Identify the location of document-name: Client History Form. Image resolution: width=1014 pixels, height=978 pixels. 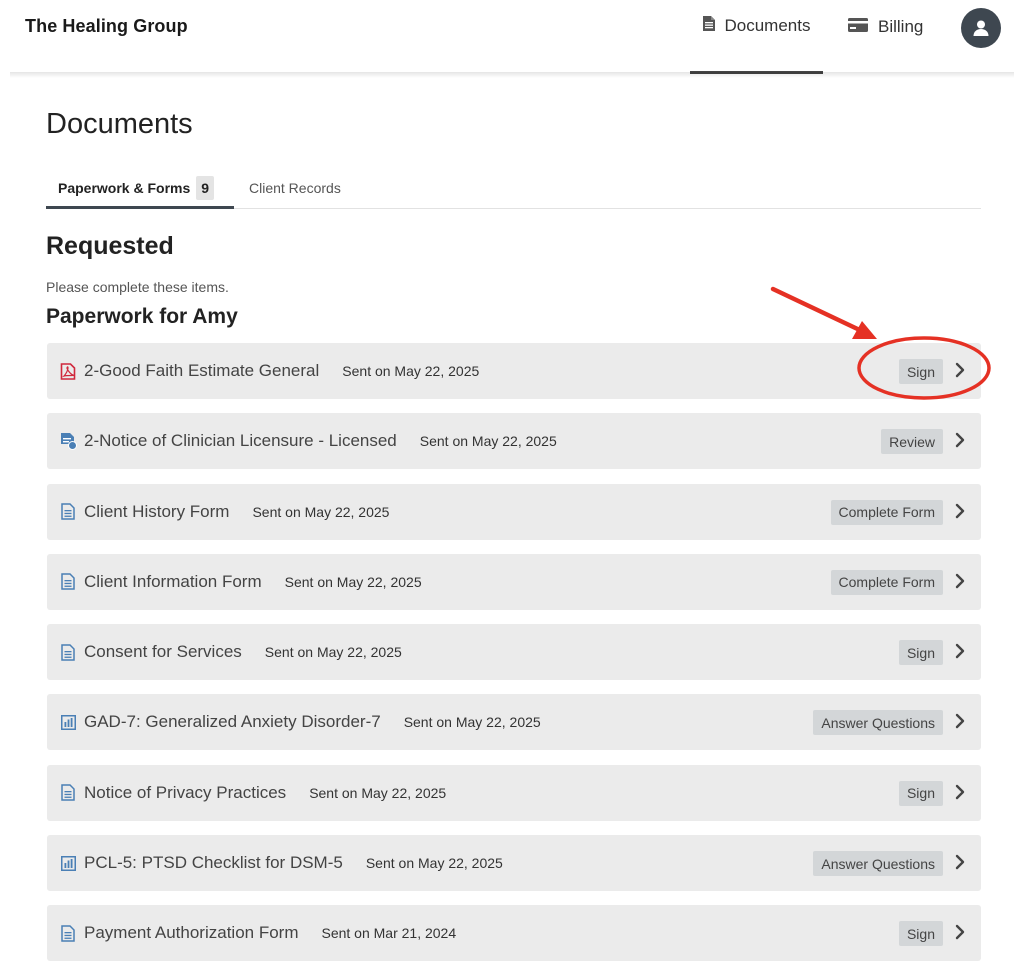
(157, 511).